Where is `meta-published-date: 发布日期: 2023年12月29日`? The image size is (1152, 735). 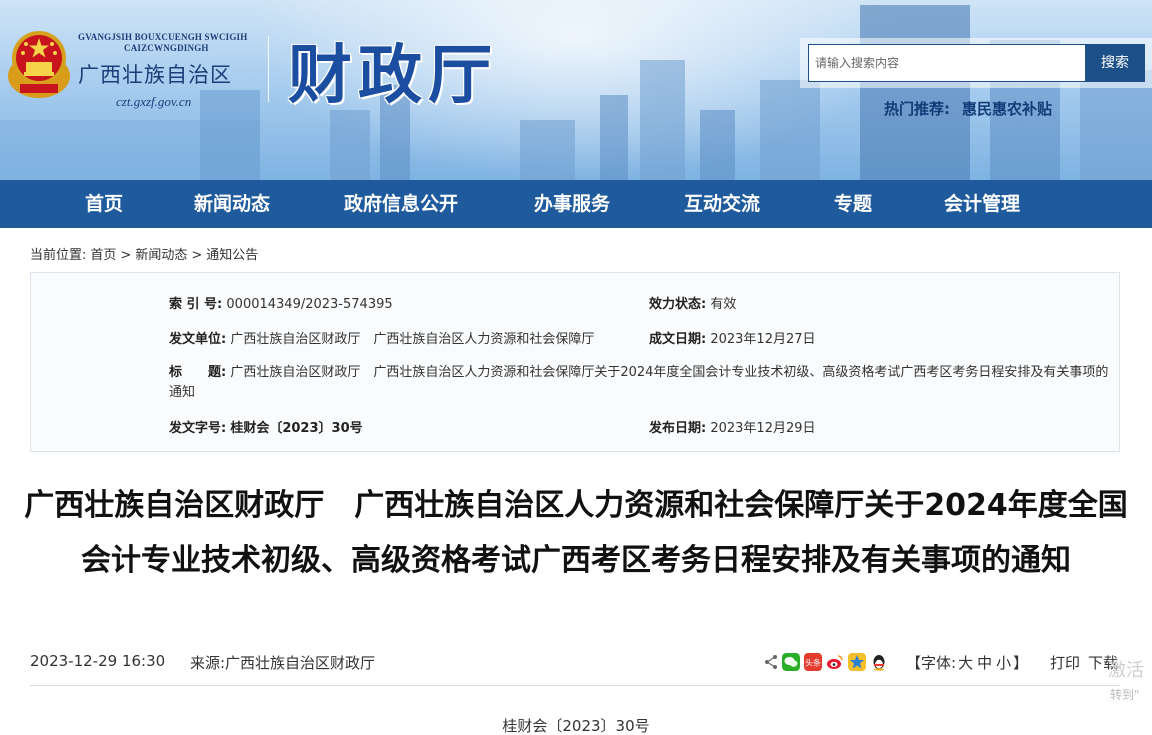 meta-published-date: 发布日期: 2023年12月29日 is located at coordinates (732, 426).